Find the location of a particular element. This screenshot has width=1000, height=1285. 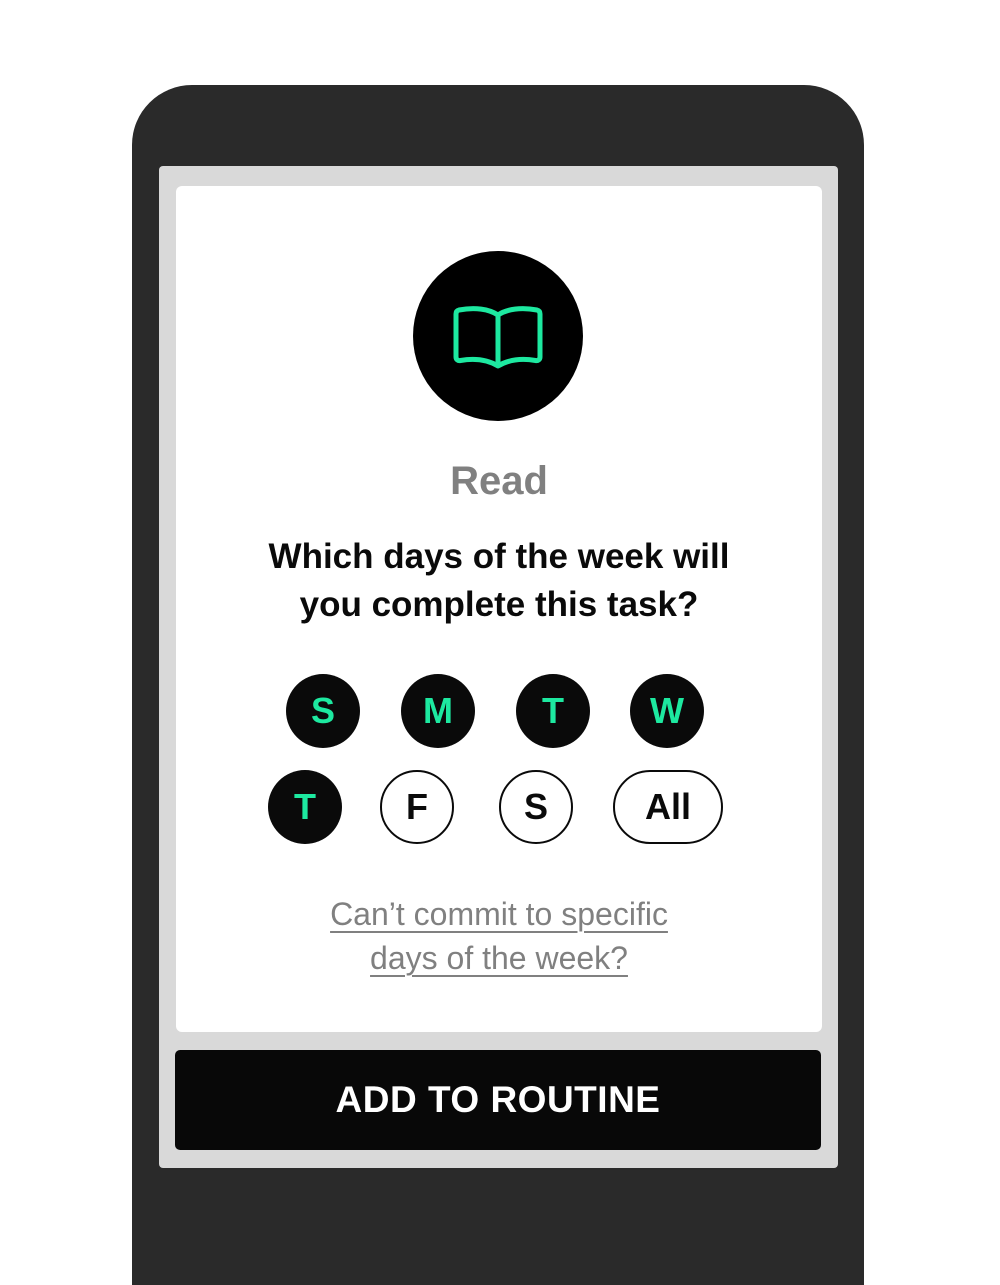

day-toggle-monday: M is located at coordinates (438, 711).